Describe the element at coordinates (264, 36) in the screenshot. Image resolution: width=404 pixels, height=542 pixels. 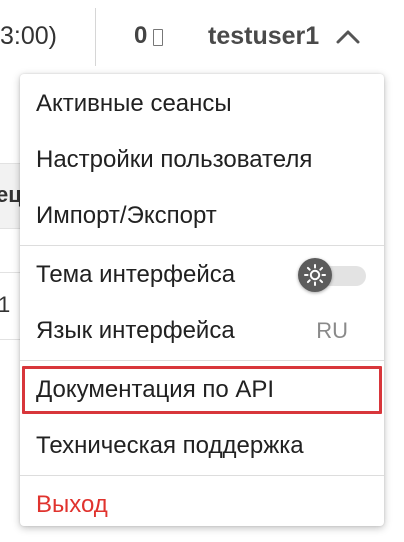
I see `username: testuser1` at that location.